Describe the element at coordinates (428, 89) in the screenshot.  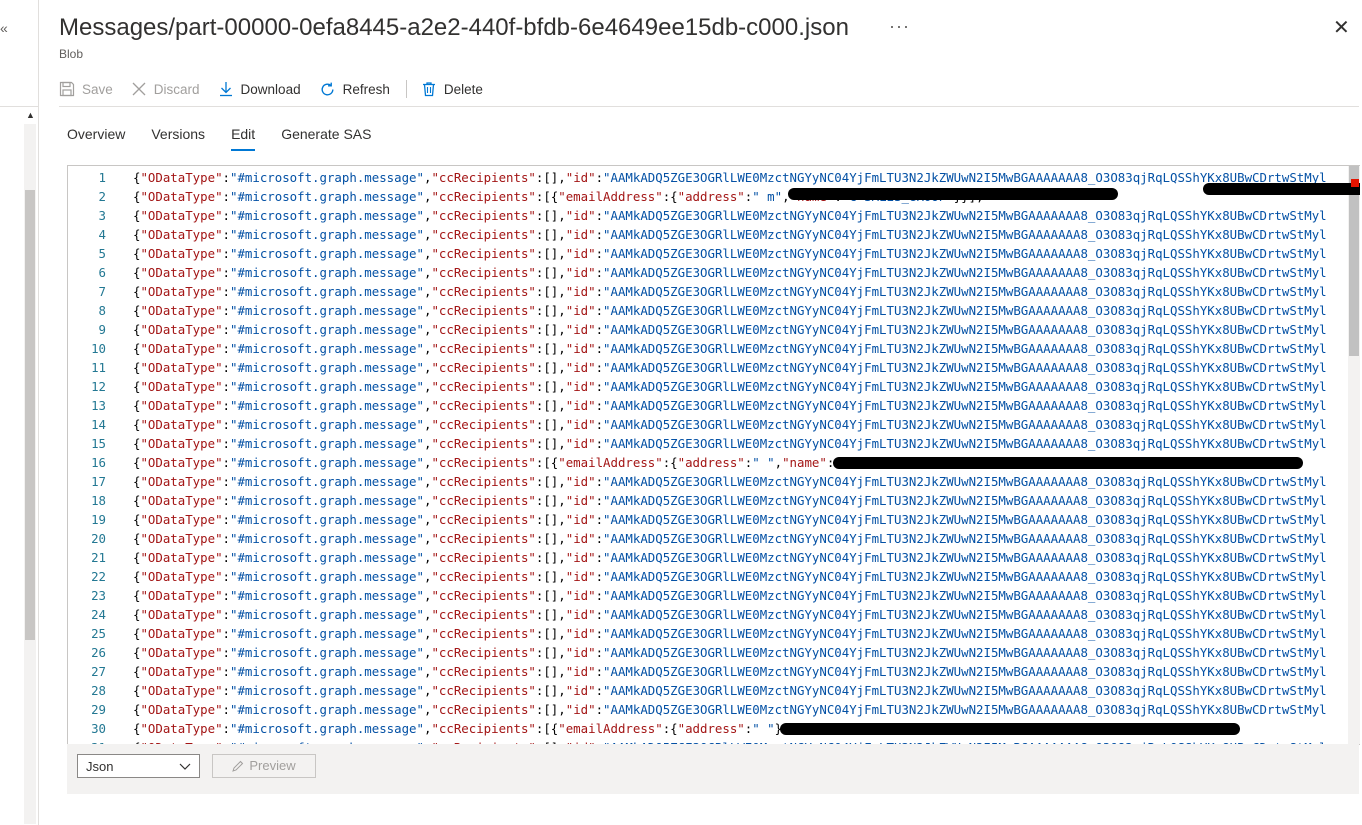
I see `trash-icon` at that location.